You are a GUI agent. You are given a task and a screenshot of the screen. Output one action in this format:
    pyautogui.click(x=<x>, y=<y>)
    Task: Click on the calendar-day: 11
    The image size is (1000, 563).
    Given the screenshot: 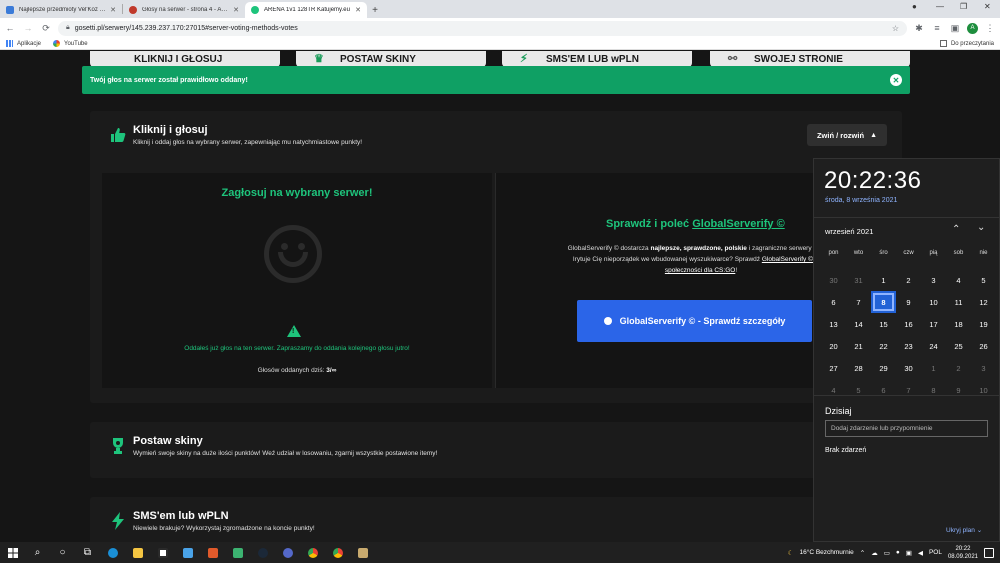 What is the action you would take?
    pyautogui.click(x=958, y=302)
    